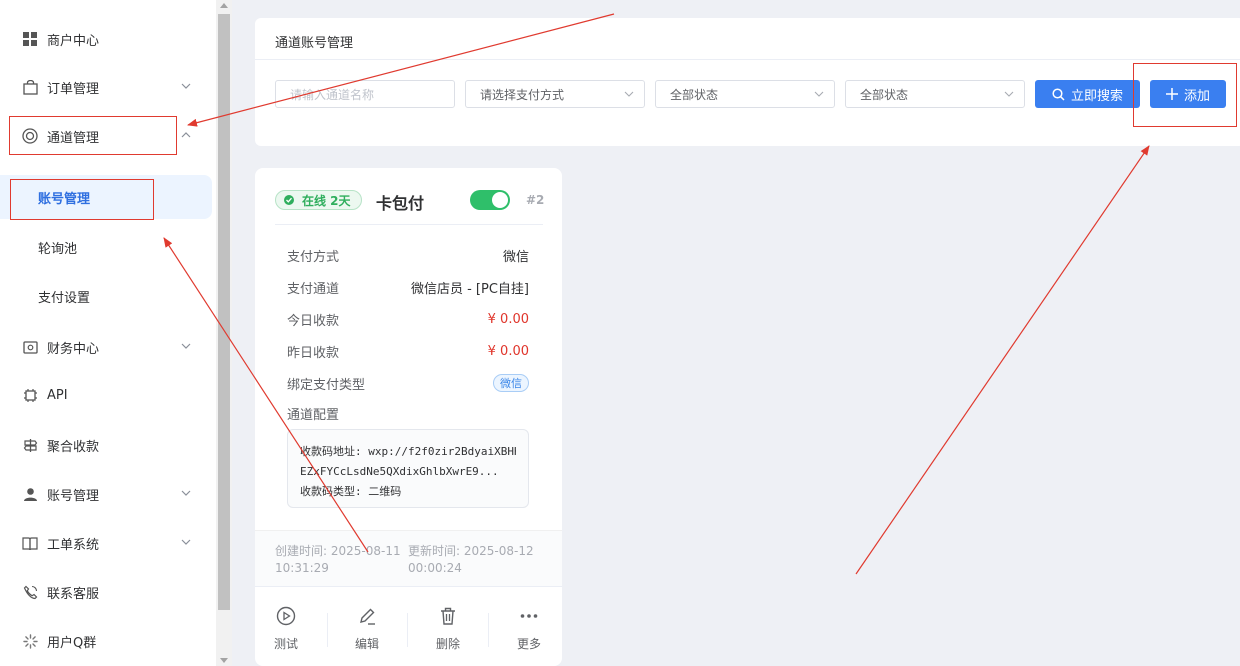 This screenshot has height=666, width=1240. I want to click on scroll-down-arrow-icon, so click(224, 660).